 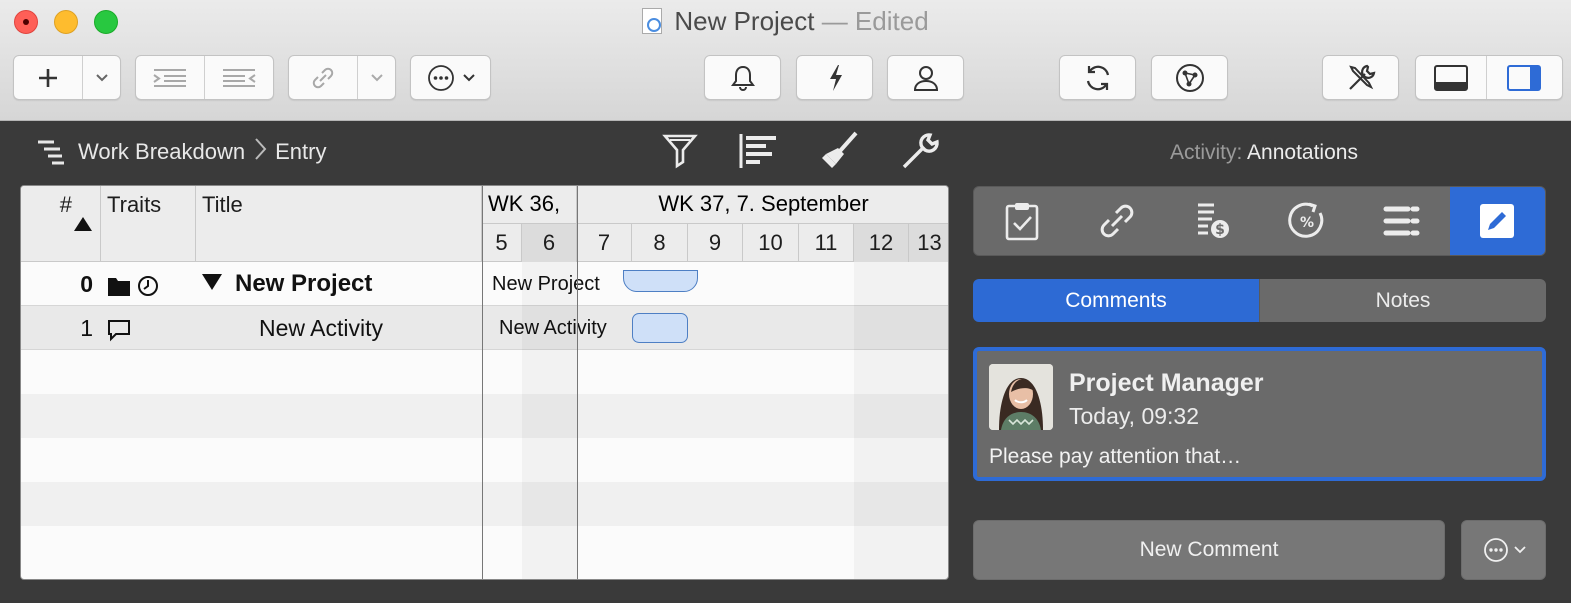 What do you see at coordinates (148, 224) in the screenshot?
I see `column-header-traits: Traits` at bounding box center [148, 224].